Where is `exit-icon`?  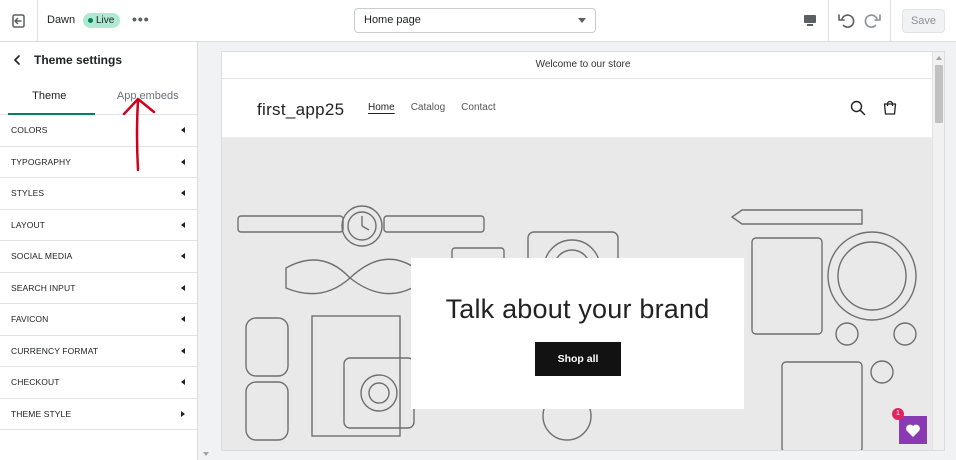 exit-icon is located at coordinates (18, 20).